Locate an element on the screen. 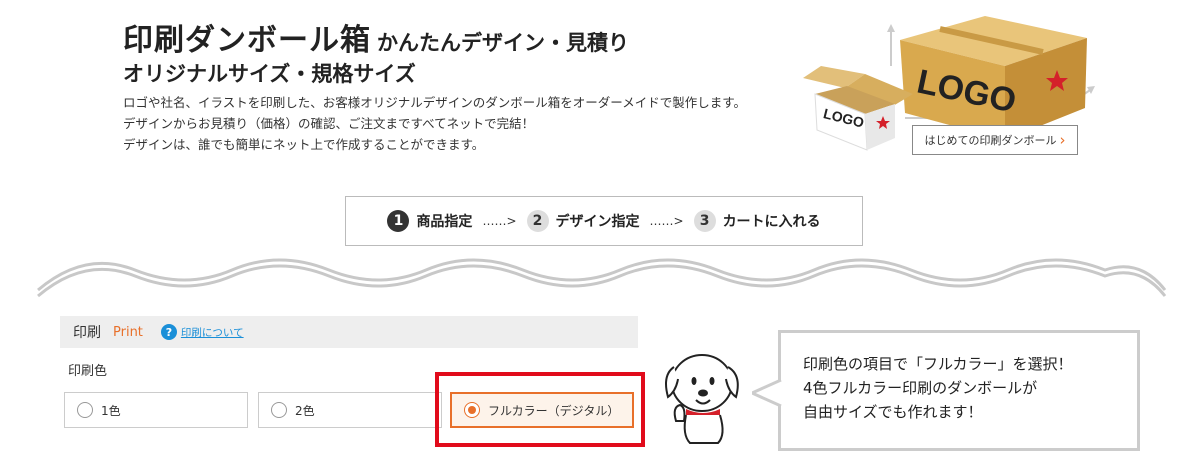  step-1-number: 1 is located at coordinates (398, 221).